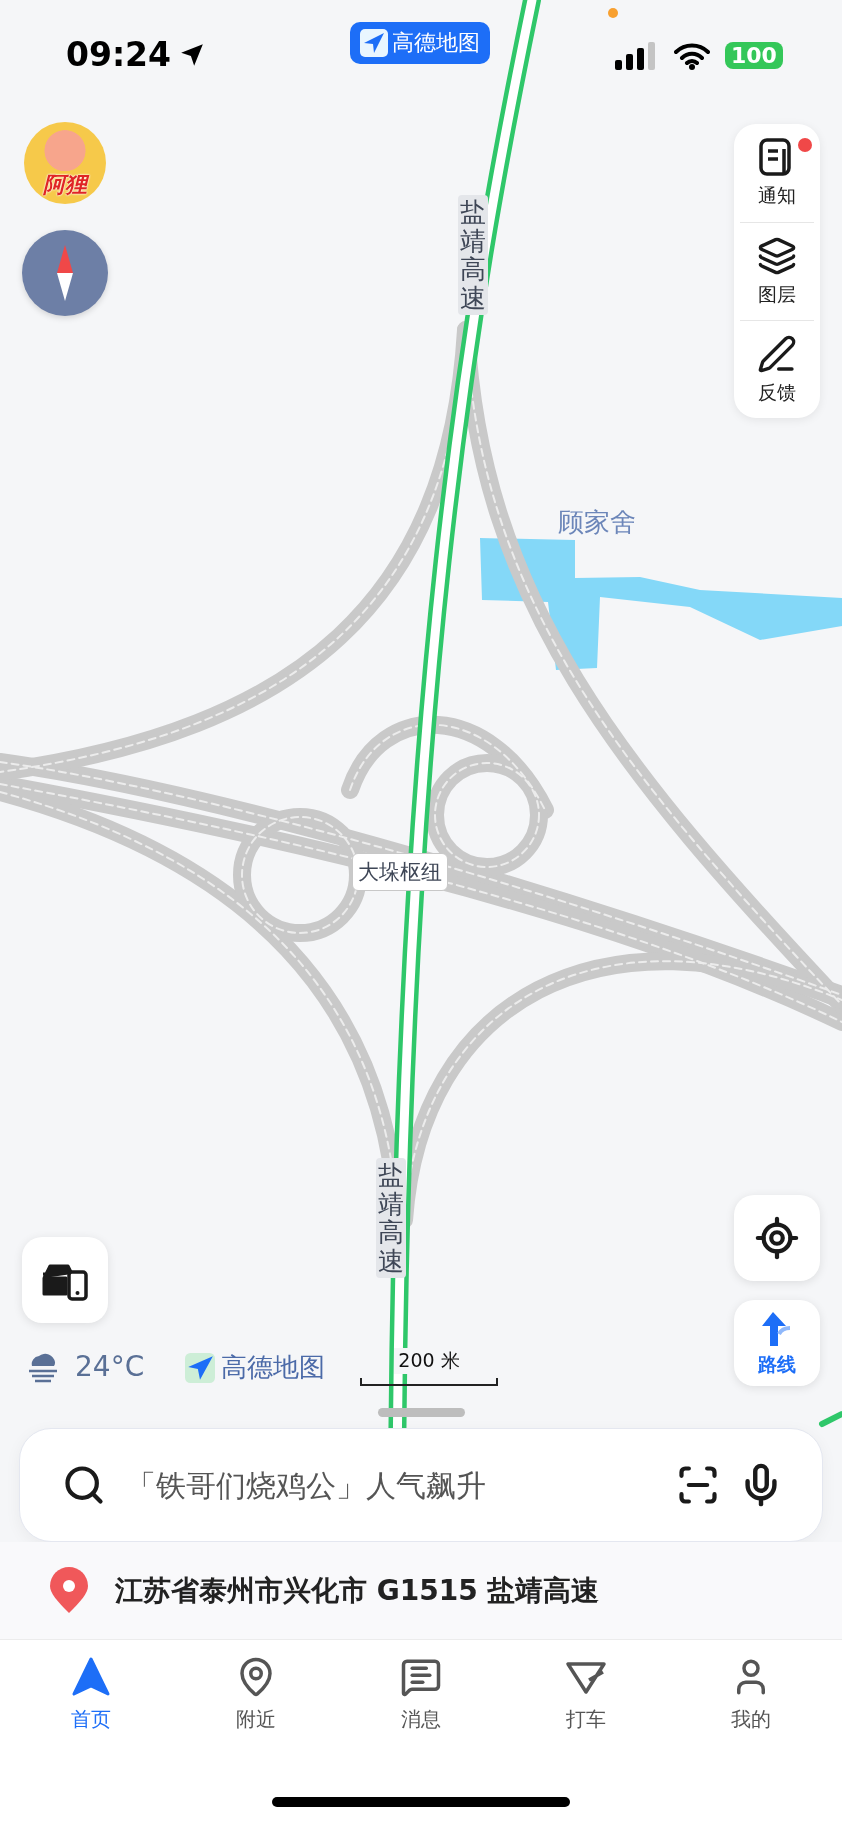 The width and height of the screenshot is (842, 1821). Describe the element at coordinates (391, 1485) in the screenshot. I see `search-input: 「铁哥们烧鸡公」人气飙升` at that location.